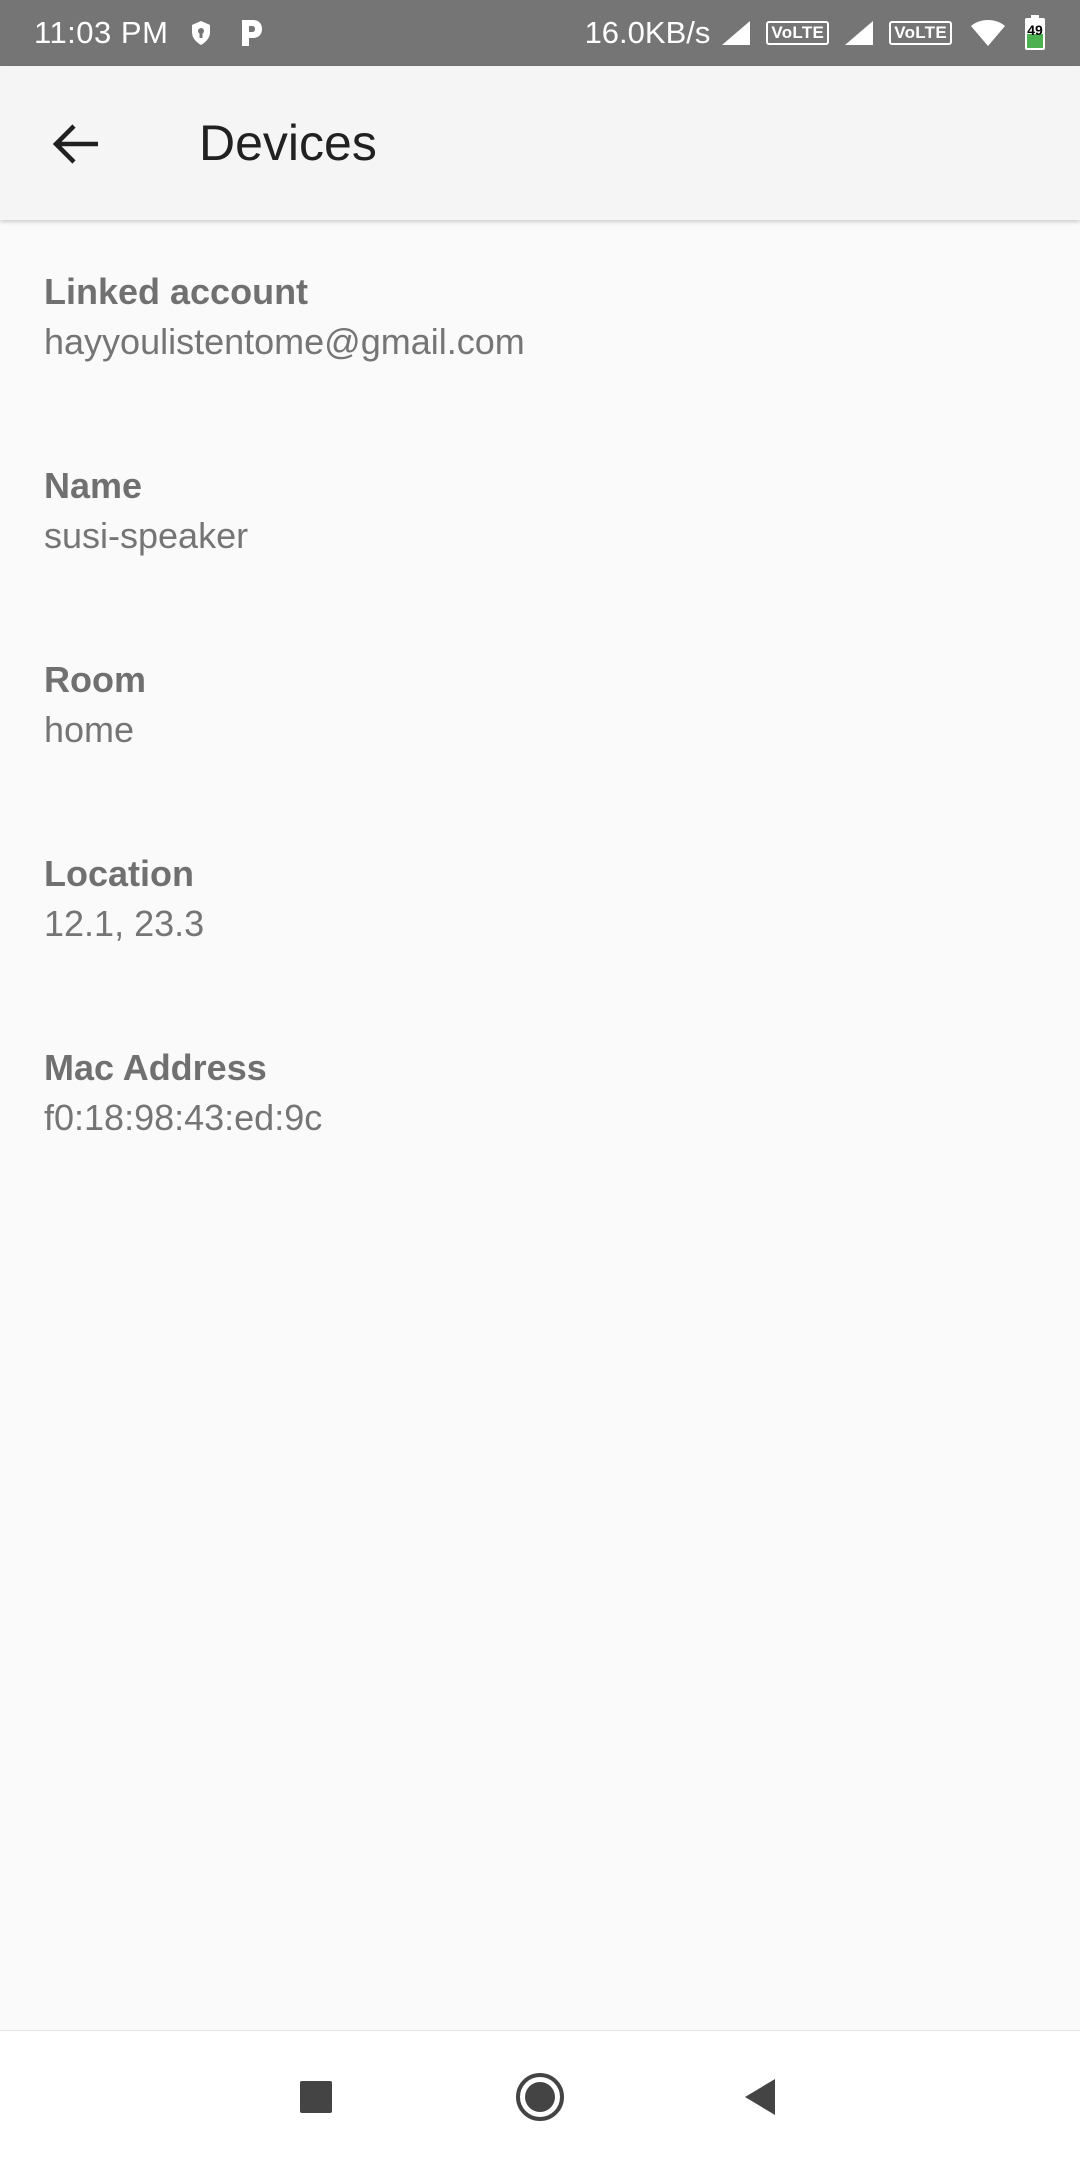 This screenshot has height=2161, width=1080. I want to click on recents-square-icon, so click(316, 2097).